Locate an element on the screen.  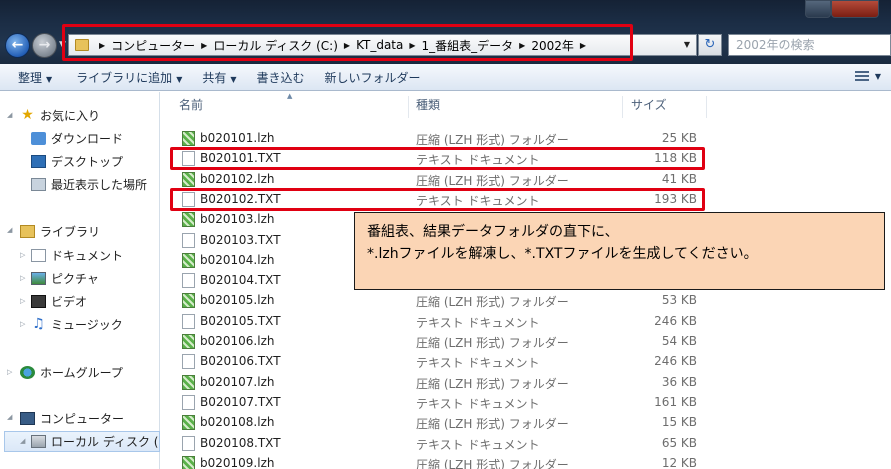
drive-icon is located at coordinates (38, 441).